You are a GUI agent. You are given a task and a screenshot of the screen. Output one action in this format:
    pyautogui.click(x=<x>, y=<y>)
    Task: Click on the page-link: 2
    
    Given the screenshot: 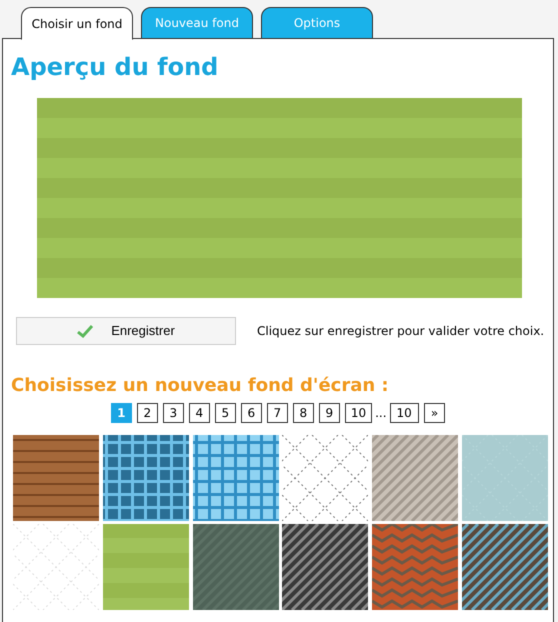 What is the action you would take?
    pyautogui.click(x=147, y=413)
    